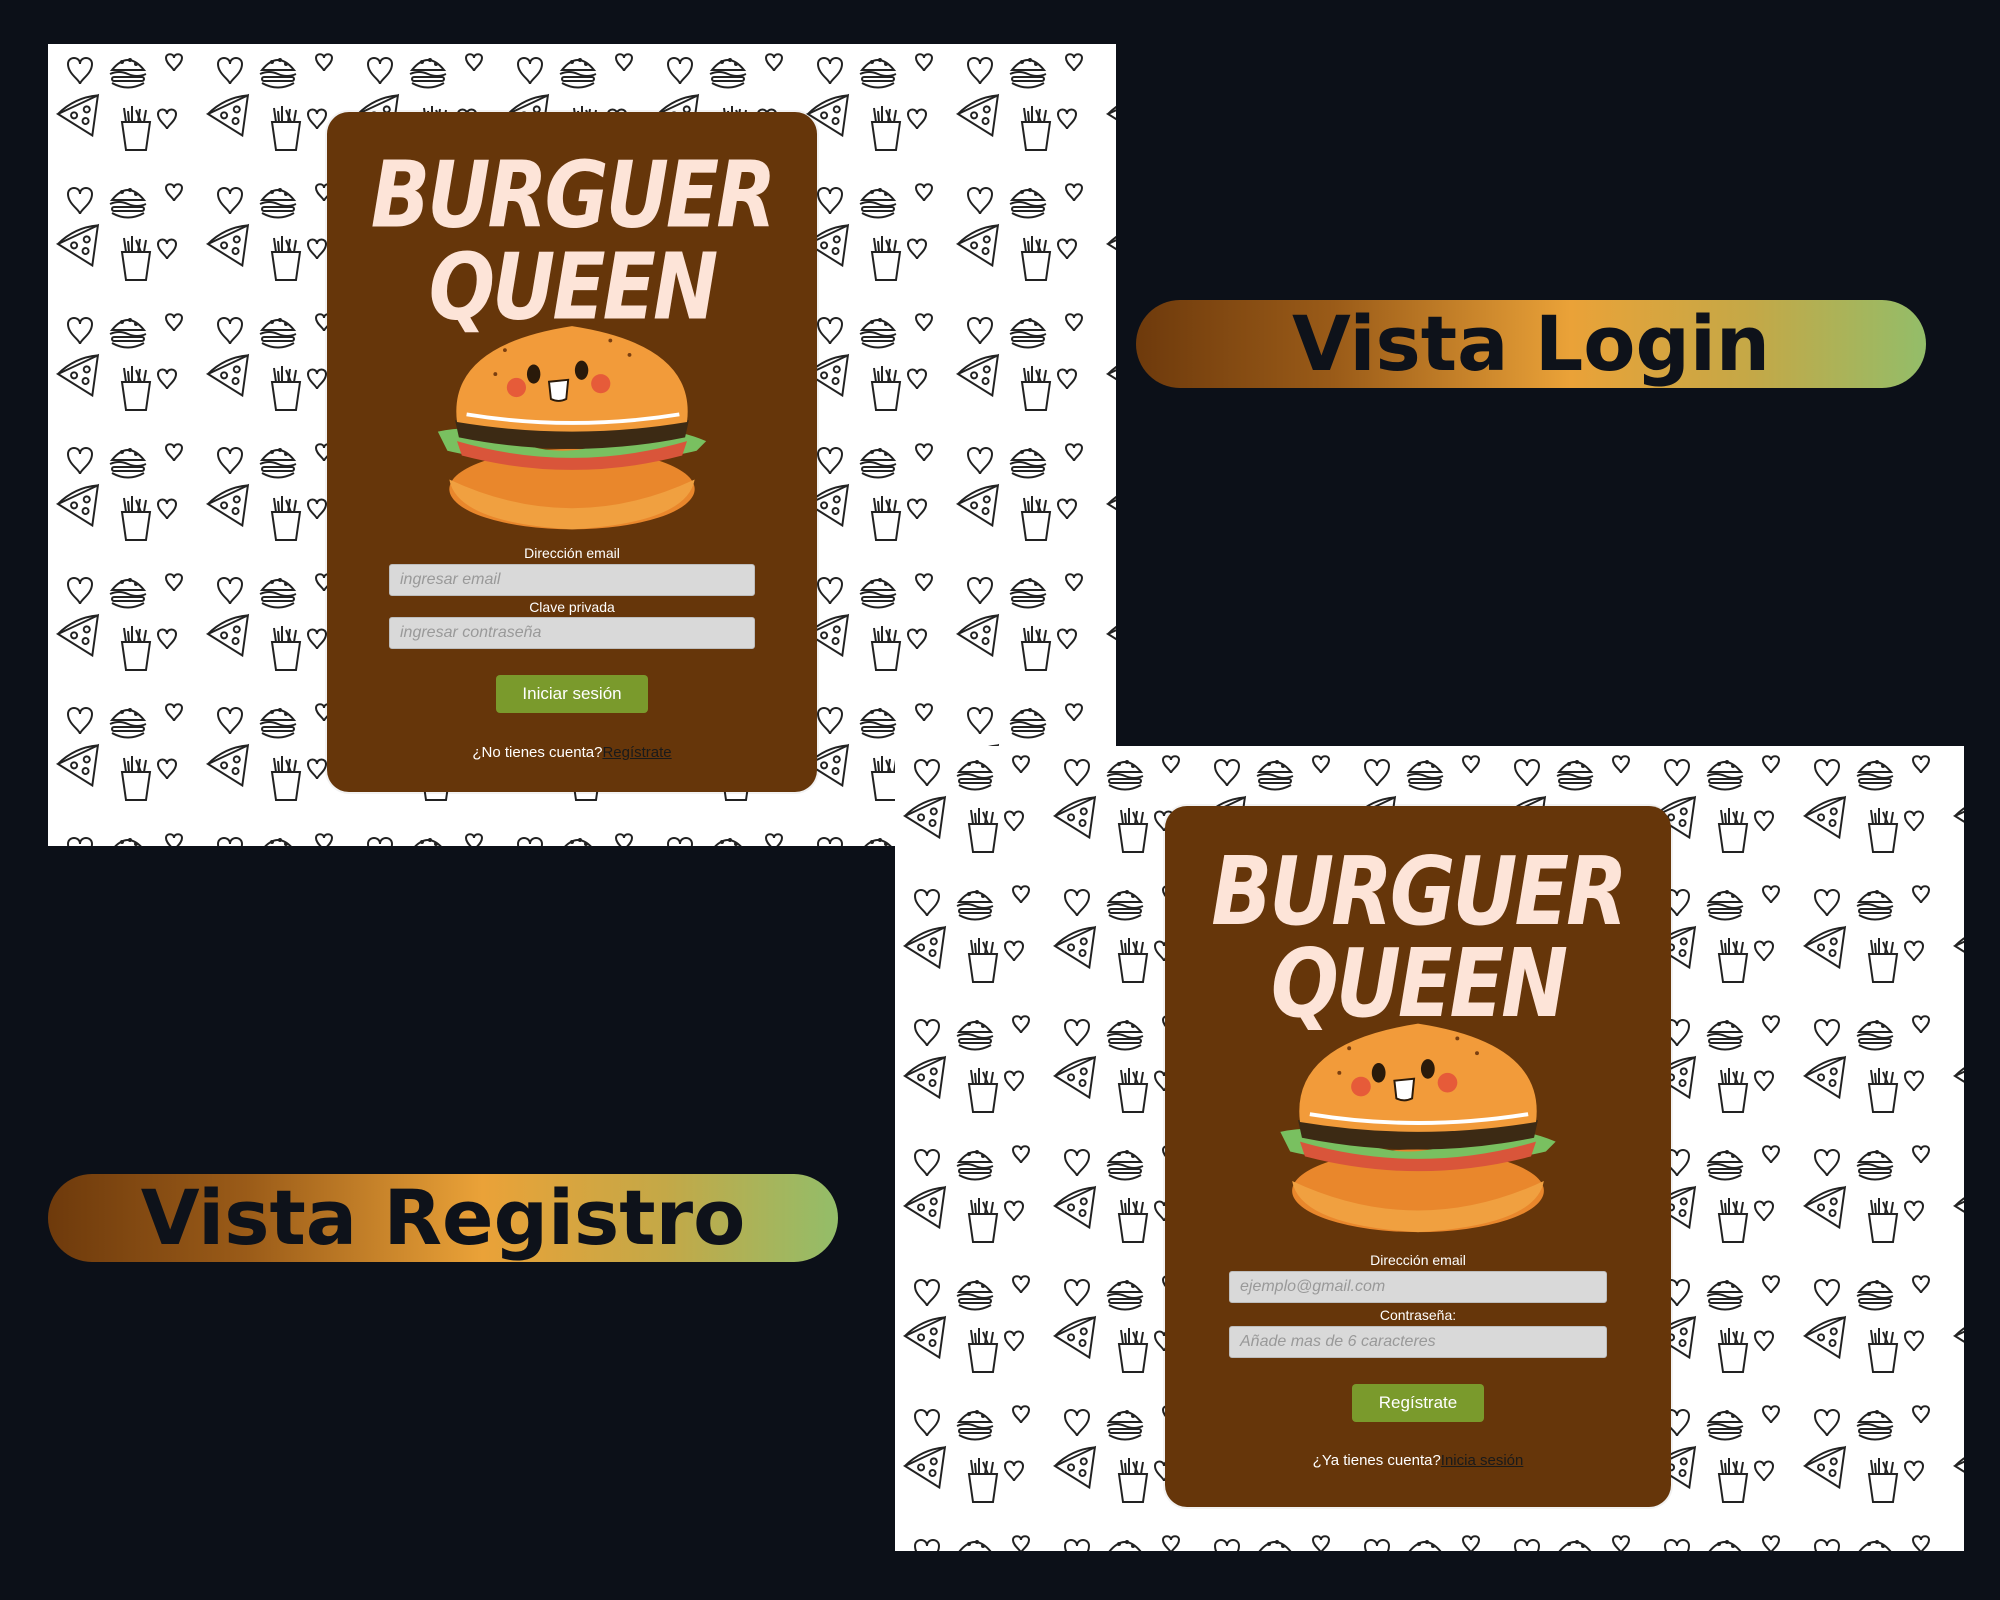 This screenshot has height=1600, width=2000. I want to click on password-label: Clave privada, so click(572, 607).